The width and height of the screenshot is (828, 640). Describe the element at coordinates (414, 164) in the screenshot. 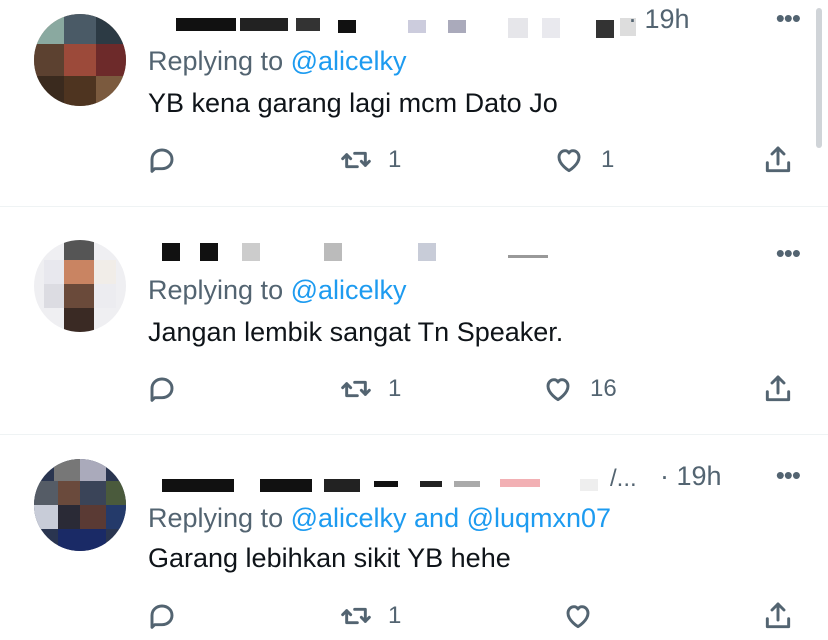

I see `tweet-actions: 1 1` at that location.